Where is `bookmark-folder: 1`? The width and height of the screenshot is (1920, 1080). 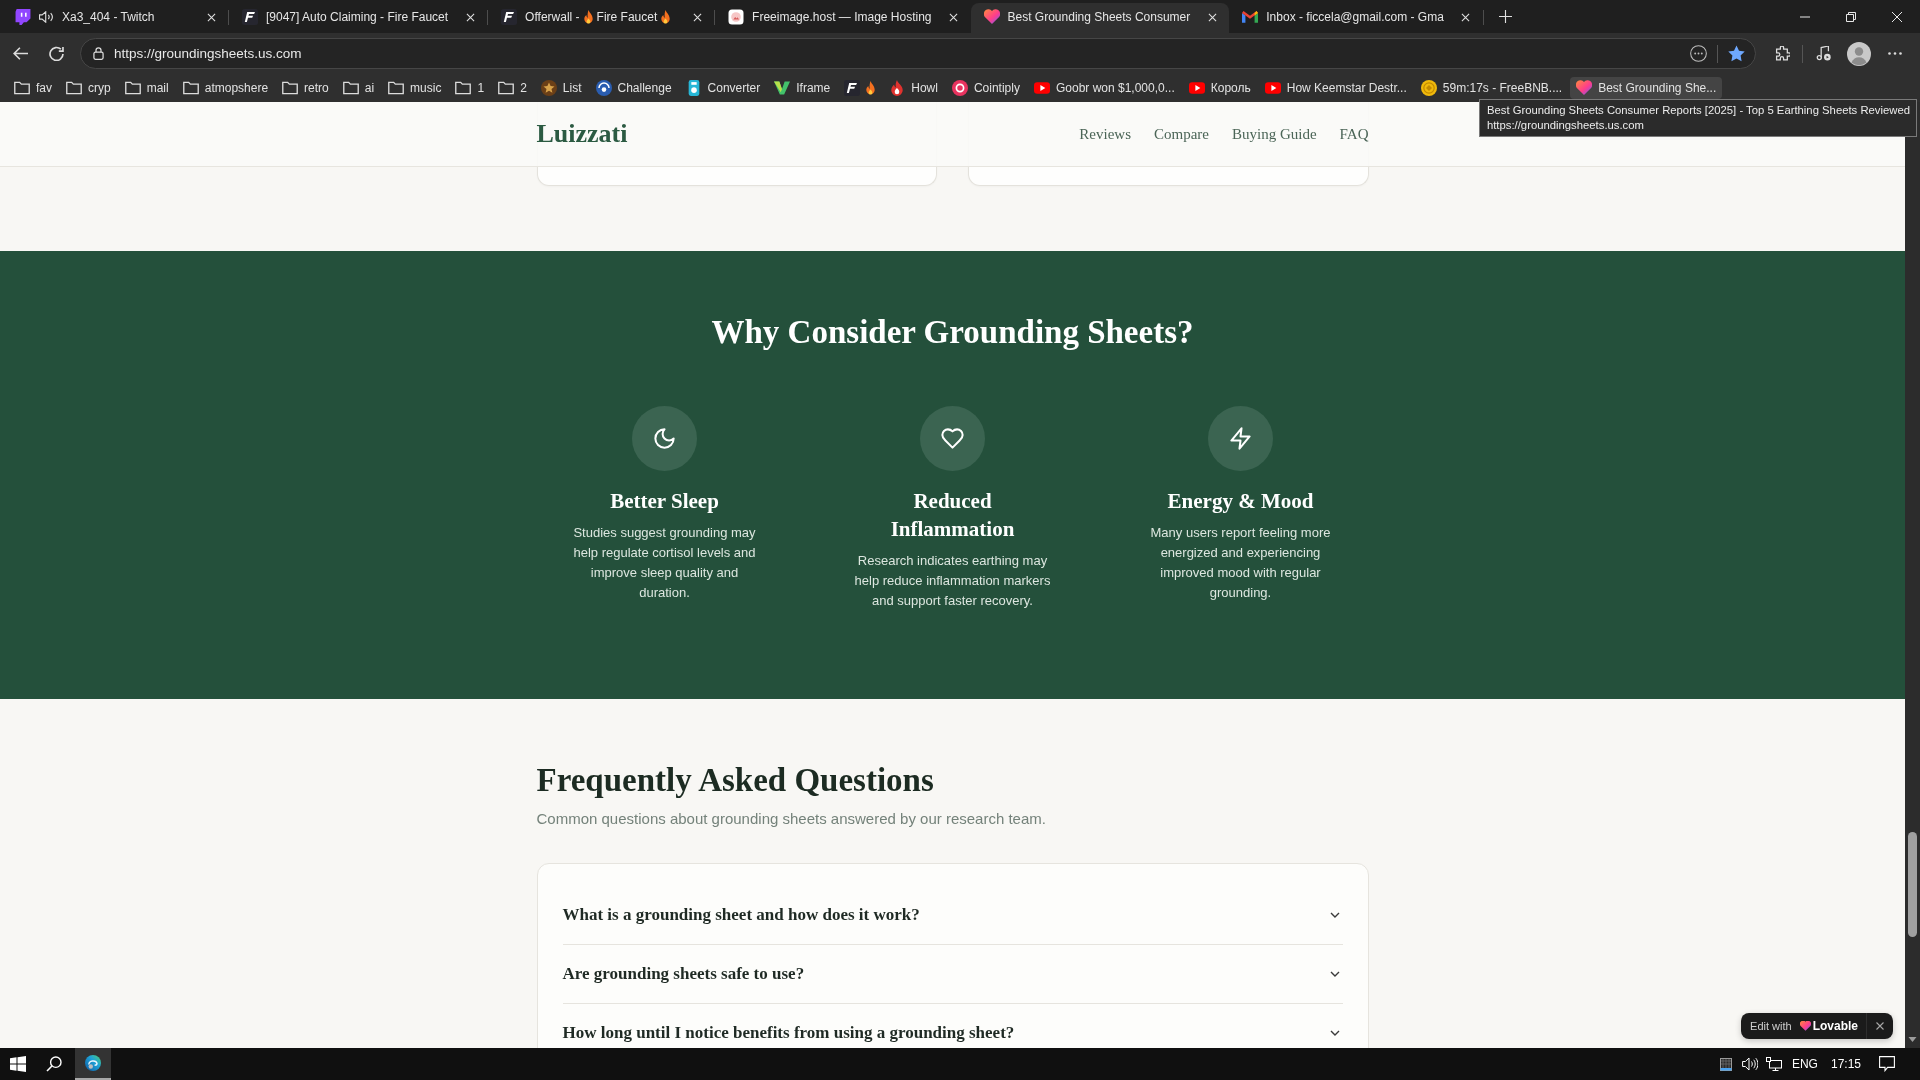 bookmark-folder: 1 is located at coordinates (470, 88).